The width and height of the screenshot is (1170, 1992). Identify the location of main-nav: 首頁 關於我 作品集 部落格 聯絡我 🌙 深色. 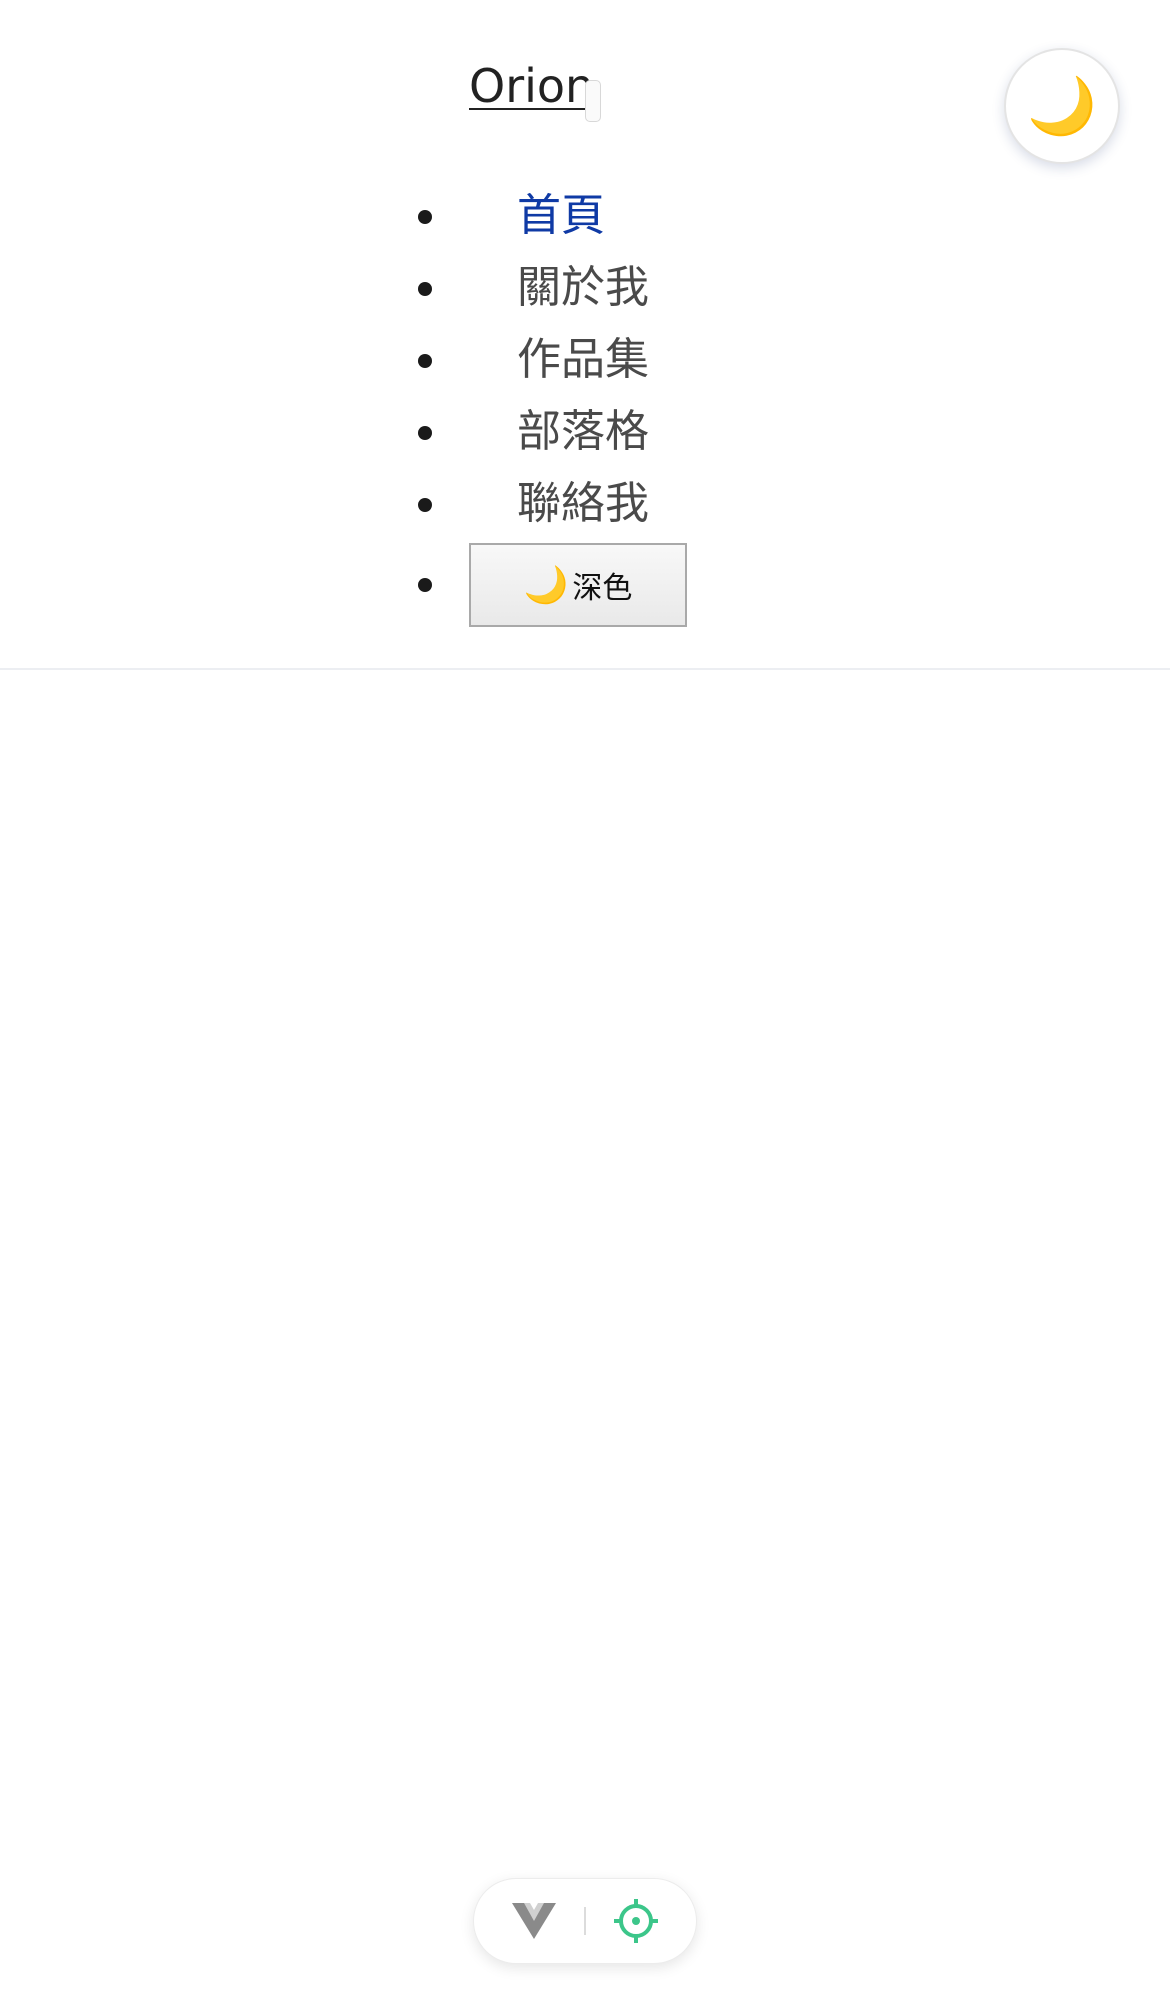
(549, 405).